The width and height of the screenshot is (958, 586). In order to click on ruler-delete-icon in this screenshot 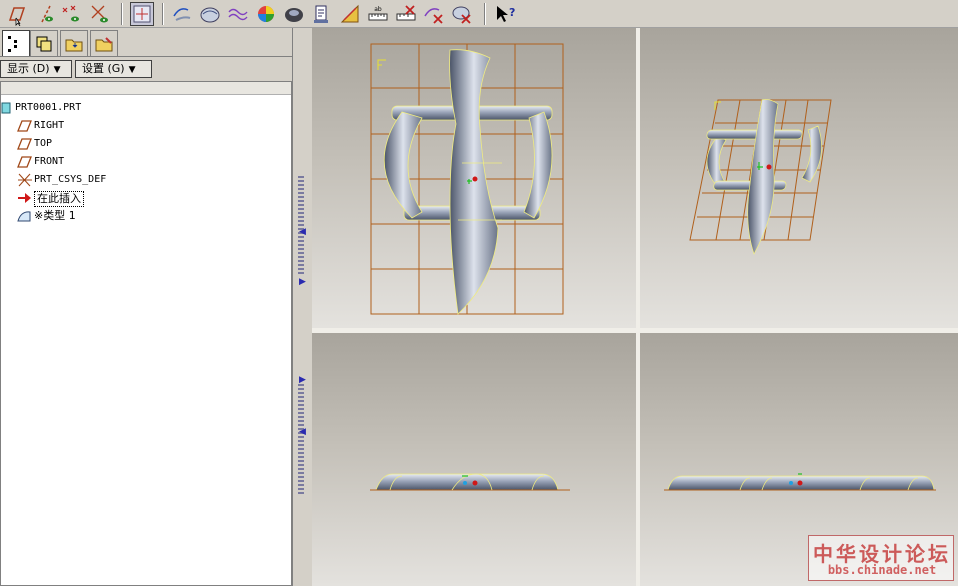, I will do `click(406, 14)`.